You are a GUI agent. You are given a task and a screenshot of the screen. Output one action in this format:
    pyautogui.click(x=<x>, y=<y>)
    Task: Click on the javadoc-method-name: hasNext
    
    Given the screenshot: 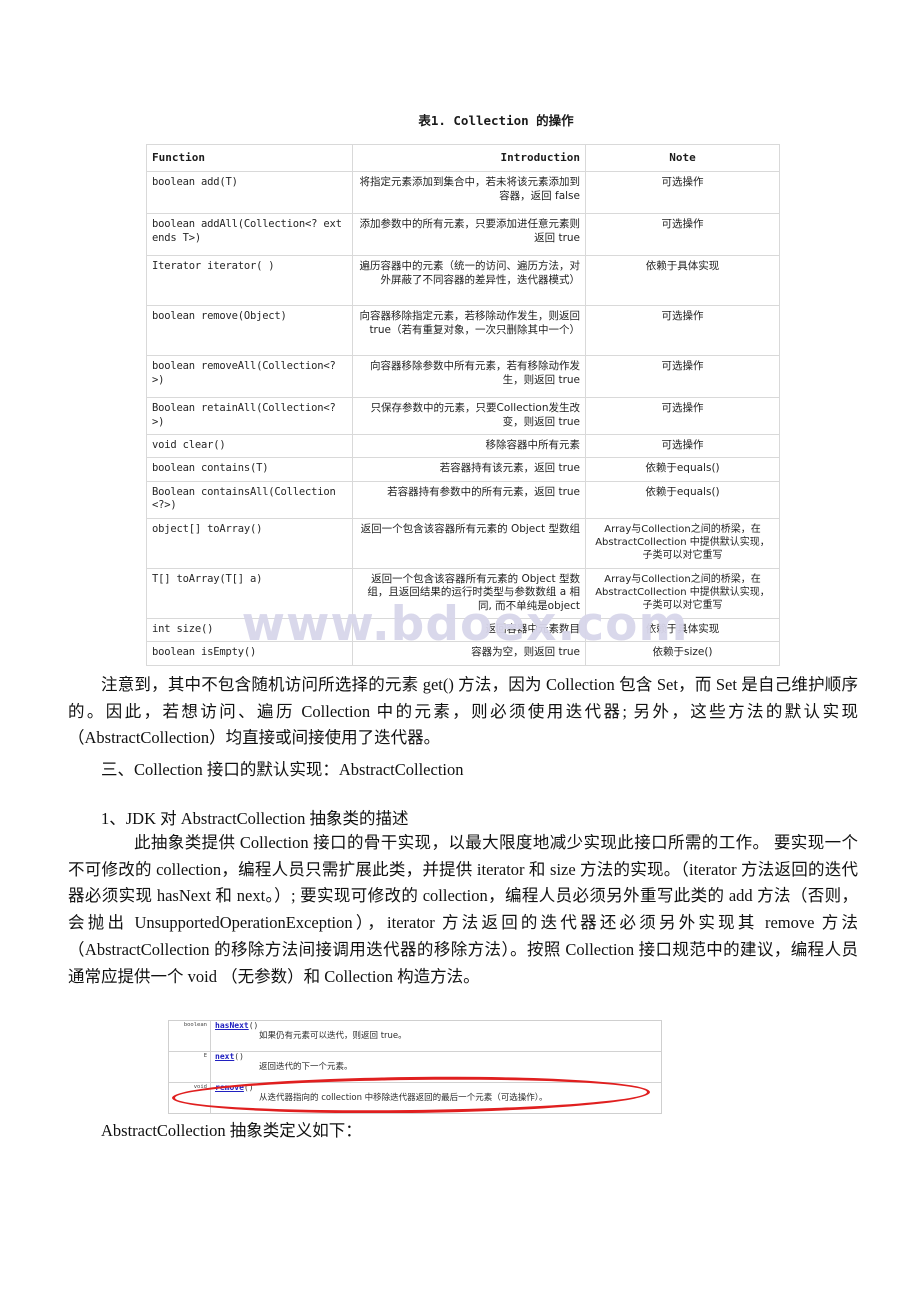 What is the action you would take?
    pyautogui.click(x=232, y=1025)
    